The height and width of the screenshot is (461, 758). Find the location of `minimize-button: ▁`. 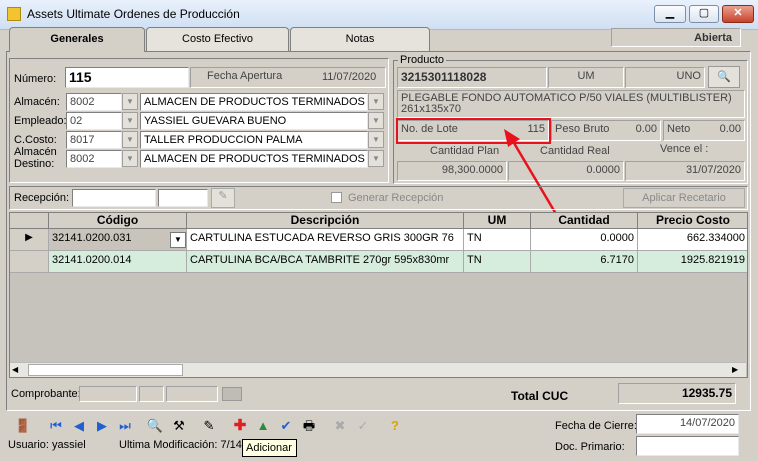

minimize-button: ▁ is located at coordinates (670, 14).